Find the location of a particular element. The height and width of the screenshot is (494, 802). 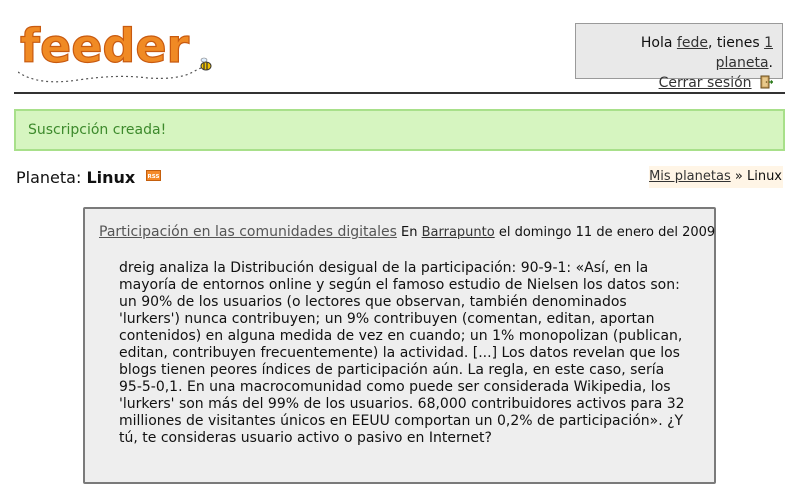

greeting-middle: , tienes is located at coordinates (736, 43).